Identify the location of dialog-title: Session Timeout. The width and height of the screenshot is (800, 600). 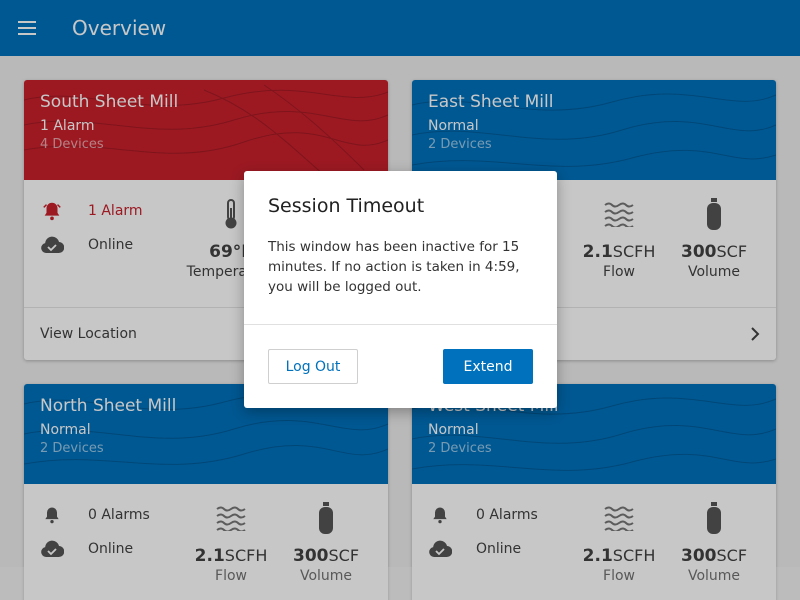
(346, 206).